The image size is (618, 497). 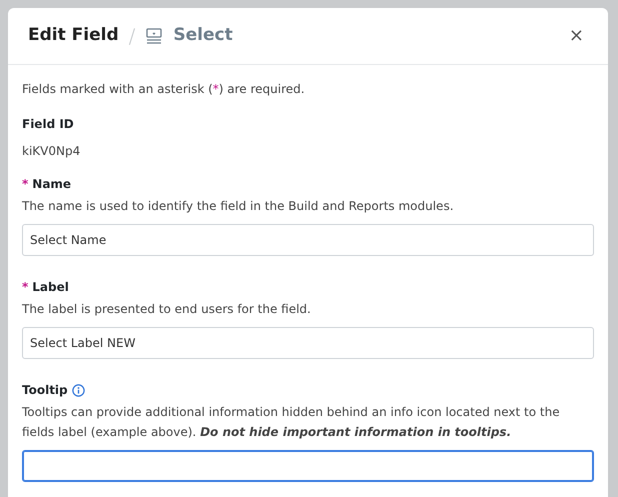 What do you see at coordinates (164, 89) in the screenshot?
I see `required-note: Fields marked with an asterisk (*) are required.` at bounding box center [164, 89].